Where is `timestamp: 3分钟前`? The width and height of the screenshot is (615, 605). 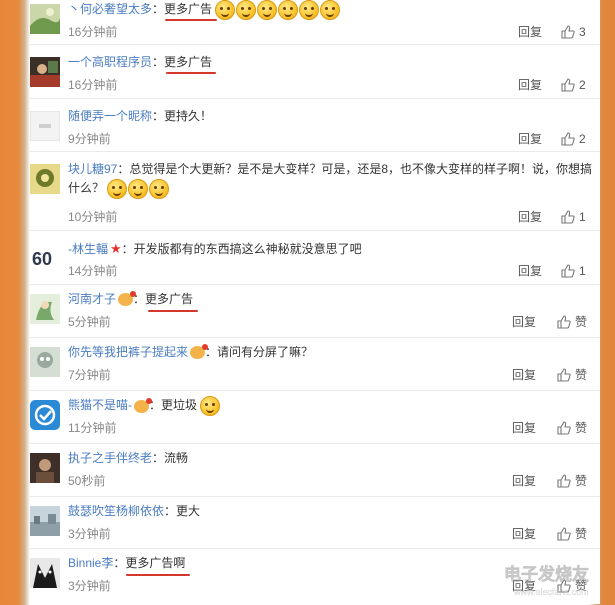
timestamp: 3分钟前 is located at coordinates (89, 534).